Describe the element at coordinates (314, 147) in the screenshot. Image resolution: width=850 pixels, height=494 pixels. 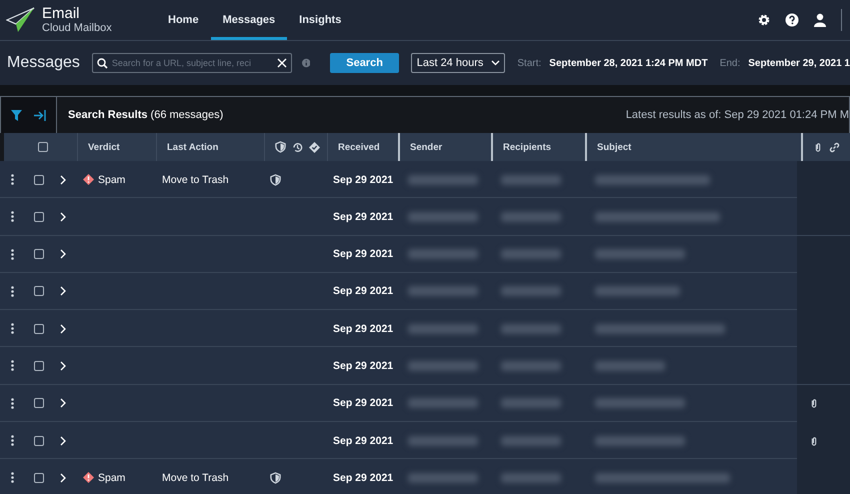
I see `badge-check-icon` at that location.